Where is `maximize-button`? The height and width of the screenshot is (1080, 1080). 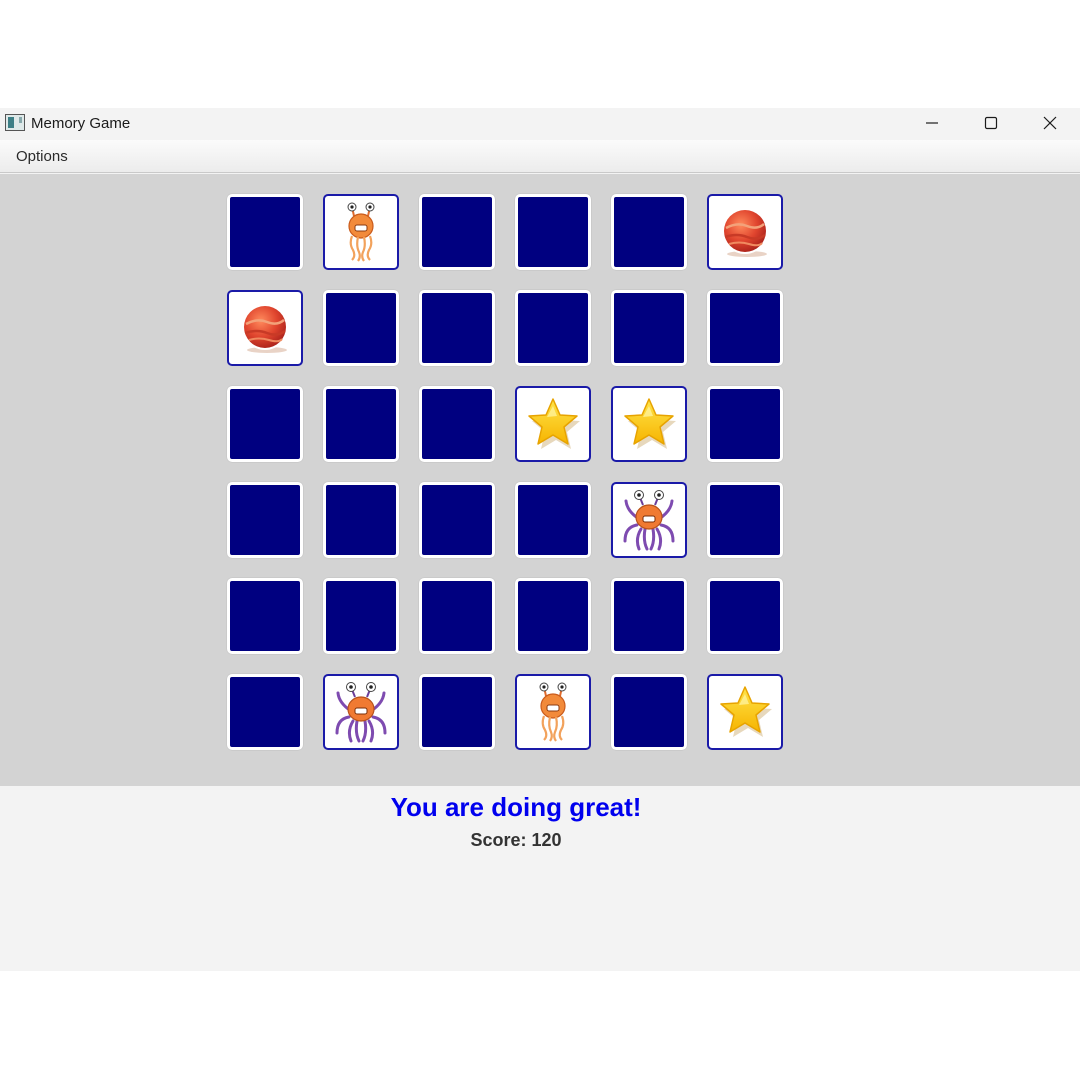
maximize-button is located at coordinates (991, 123).